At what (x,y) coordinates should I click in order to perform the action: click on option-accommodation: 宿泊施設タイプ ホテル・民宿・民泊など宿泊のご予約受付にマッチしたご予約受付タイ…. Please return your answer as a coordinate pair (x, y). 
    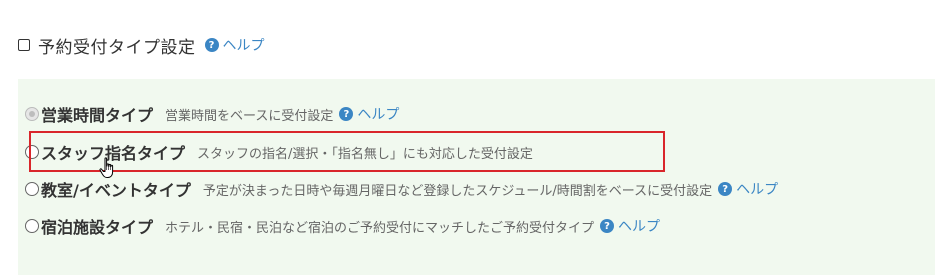
    Looking at the image, I should click on (342, 226).